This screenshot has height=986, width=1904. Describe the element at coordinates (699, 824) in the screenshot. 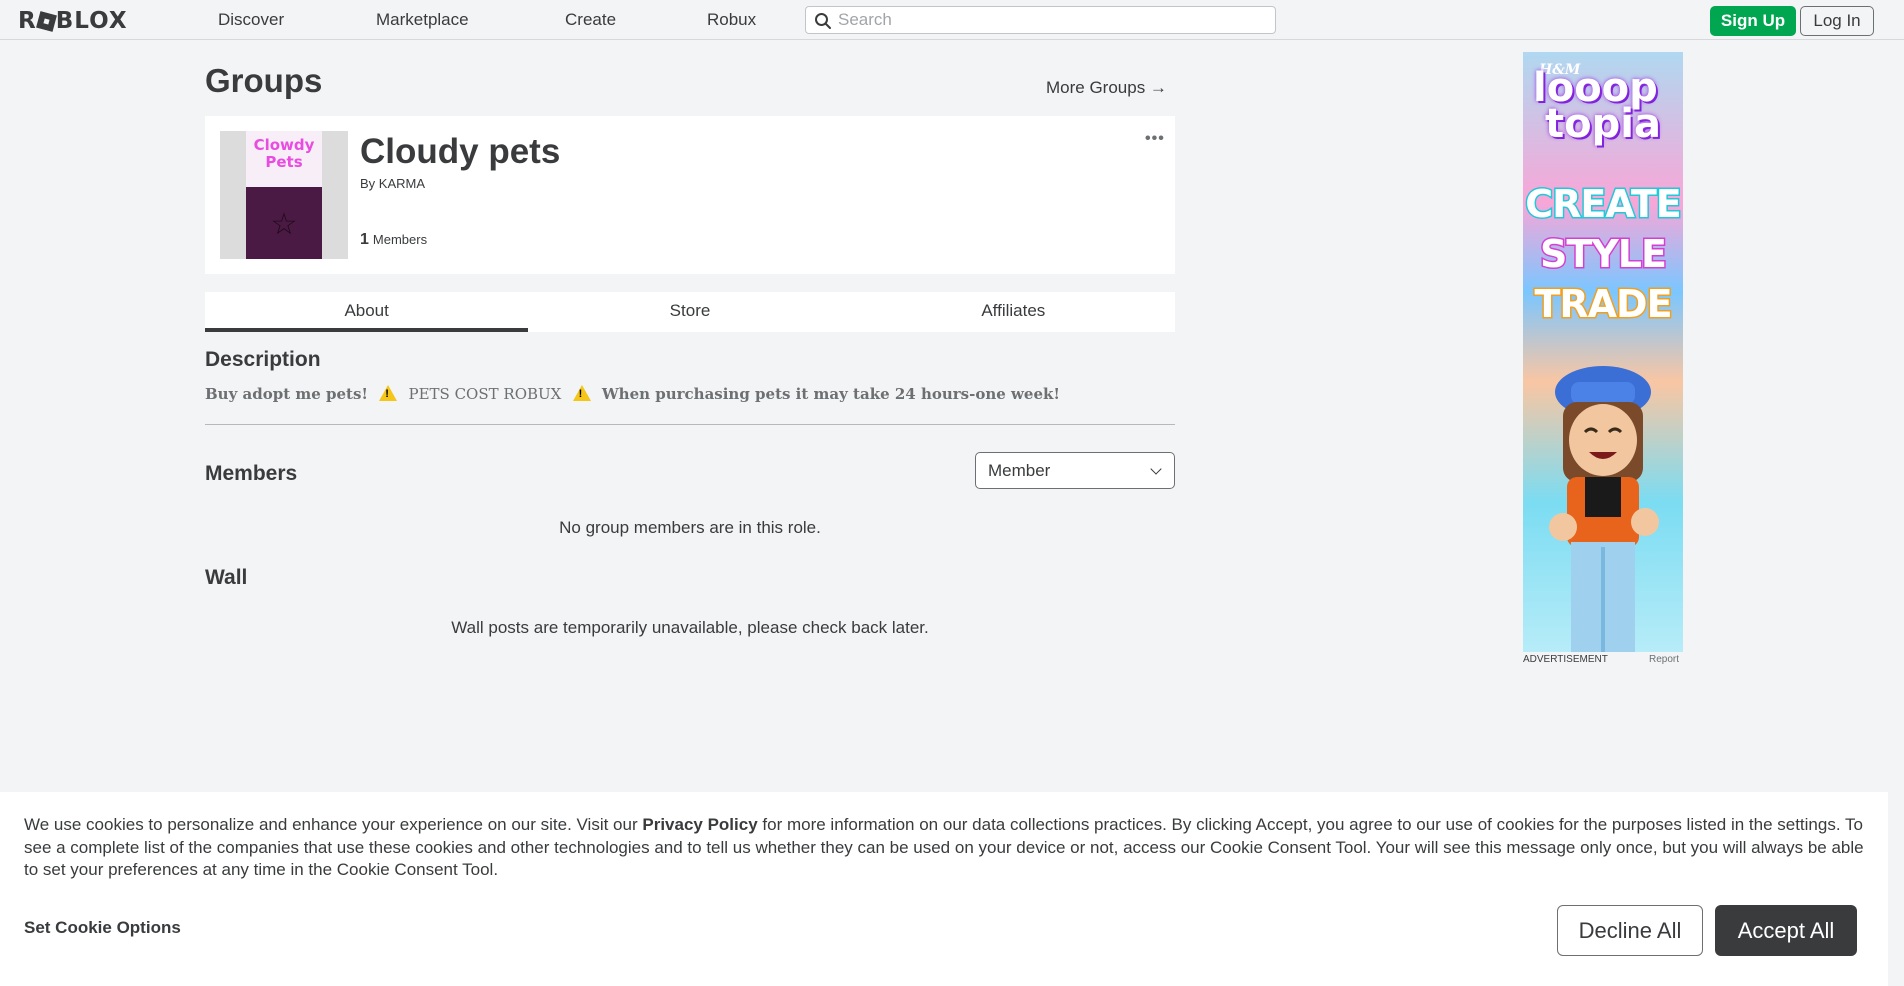

I see `privacy-policy-link: Privacy Policy` at that location.